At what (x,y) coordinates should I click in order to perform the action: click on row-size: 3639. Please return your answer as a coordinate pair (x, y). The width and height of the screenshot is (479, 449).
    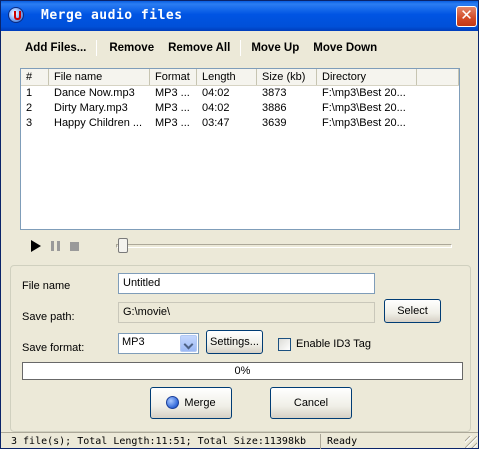
    Looking at the image, I should click on (274, 123).